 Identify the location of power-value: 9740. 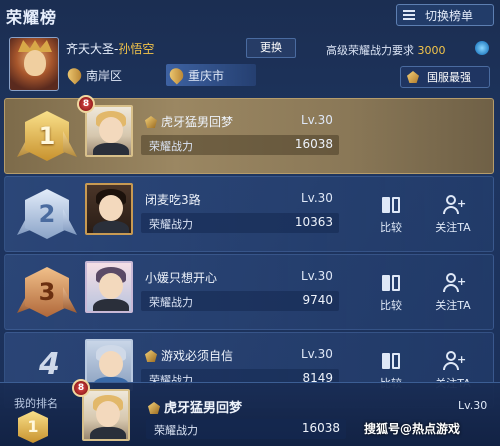
(317, 300).